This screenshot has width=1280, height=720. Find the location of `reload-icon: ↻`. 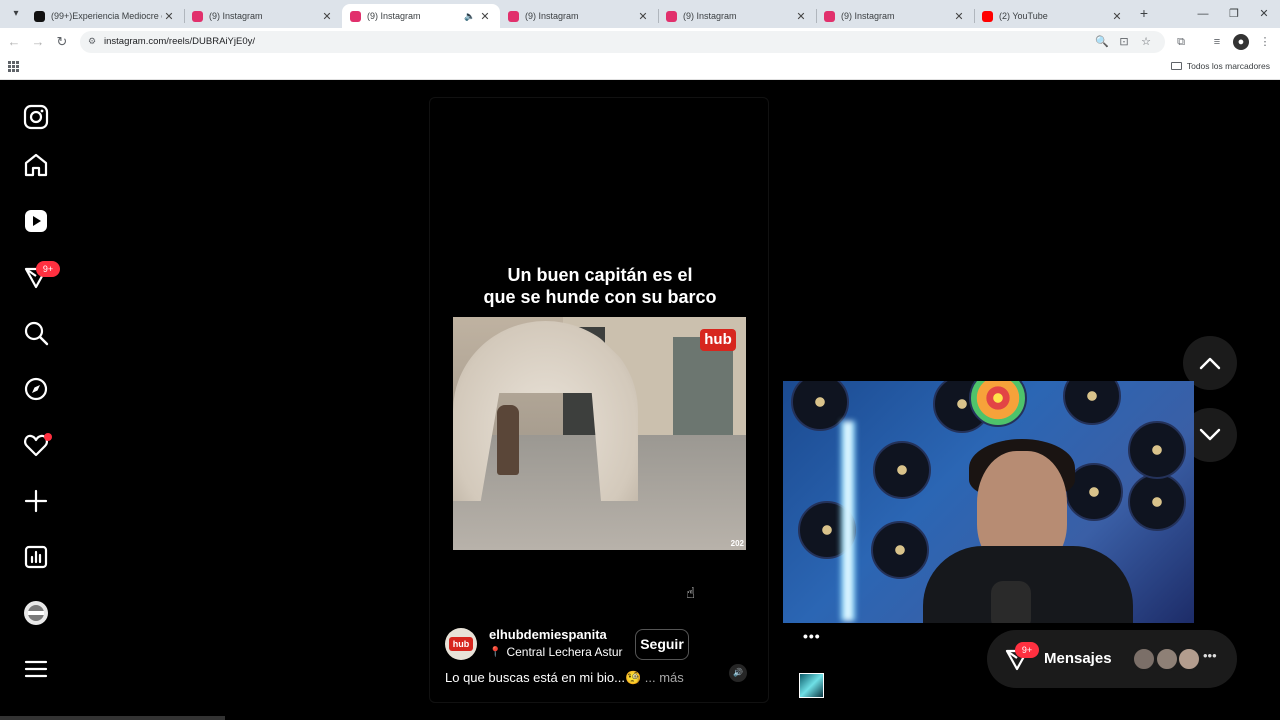

reload-icon: ↻ is located at coordinates (62, 42).